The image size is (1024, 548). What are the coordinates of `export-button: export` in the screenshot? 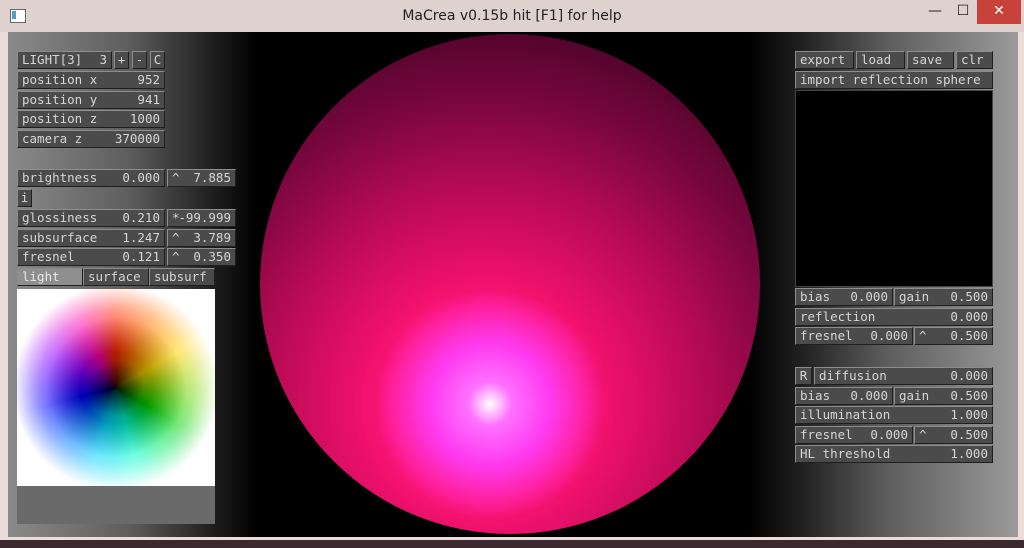 It's located at (824, 60).